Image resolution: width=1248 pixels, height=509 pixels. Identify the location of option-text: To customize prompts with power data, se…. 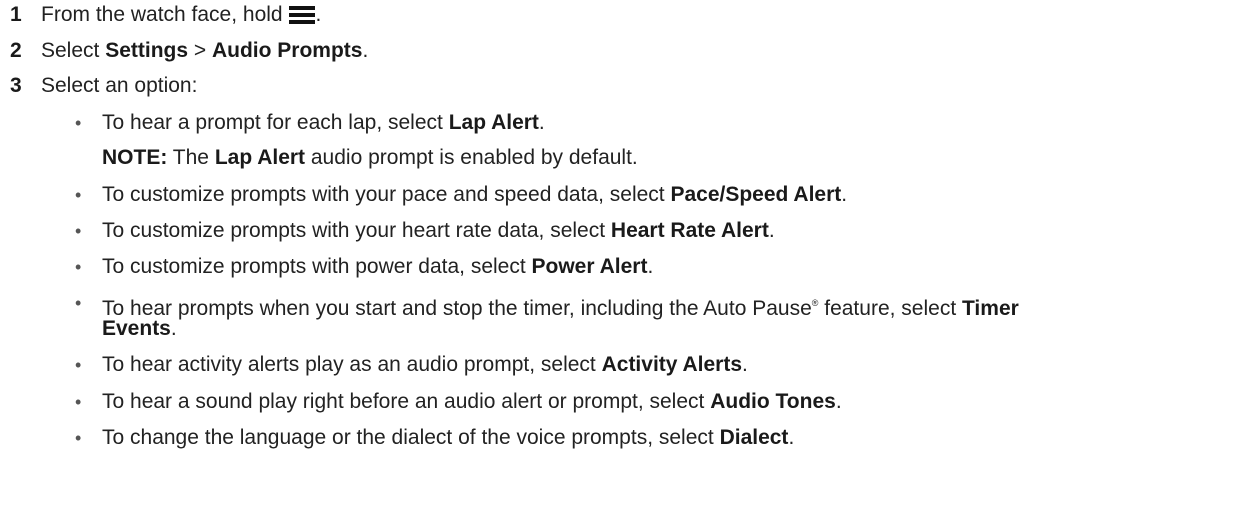
(377, 267).